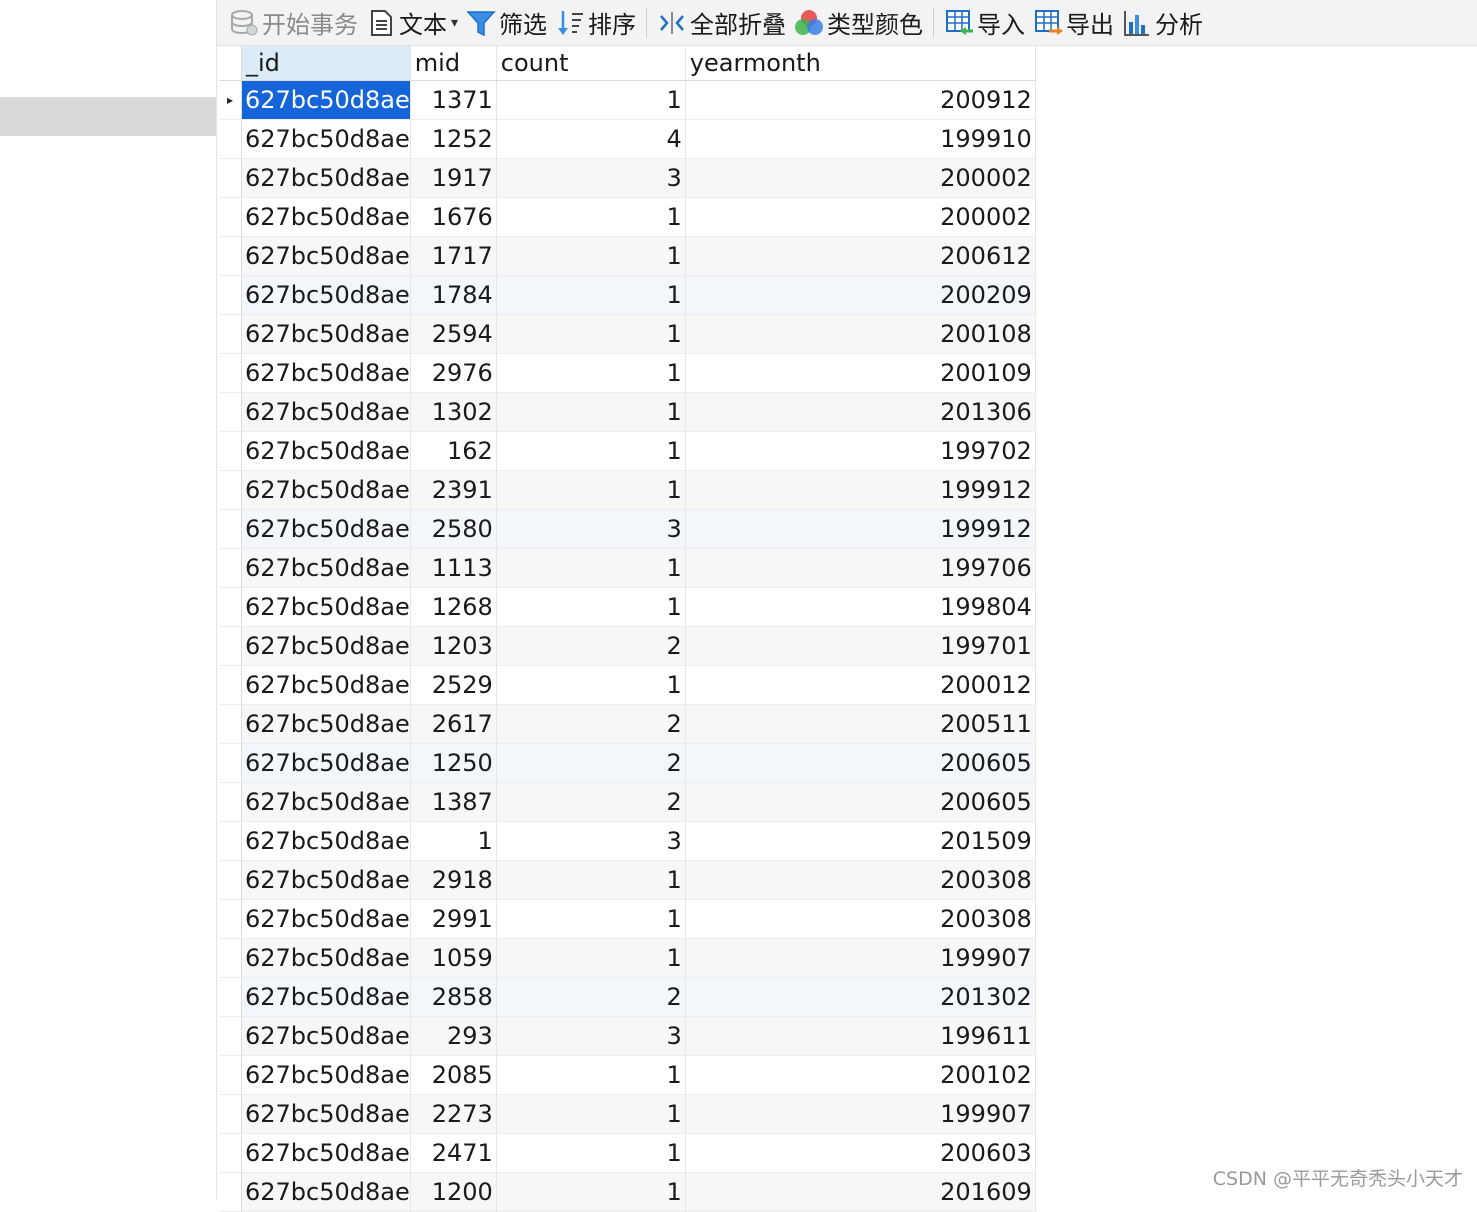 The image size is (1477, 1212). I want to click on cell-mid: 1784, so click(453, 295).